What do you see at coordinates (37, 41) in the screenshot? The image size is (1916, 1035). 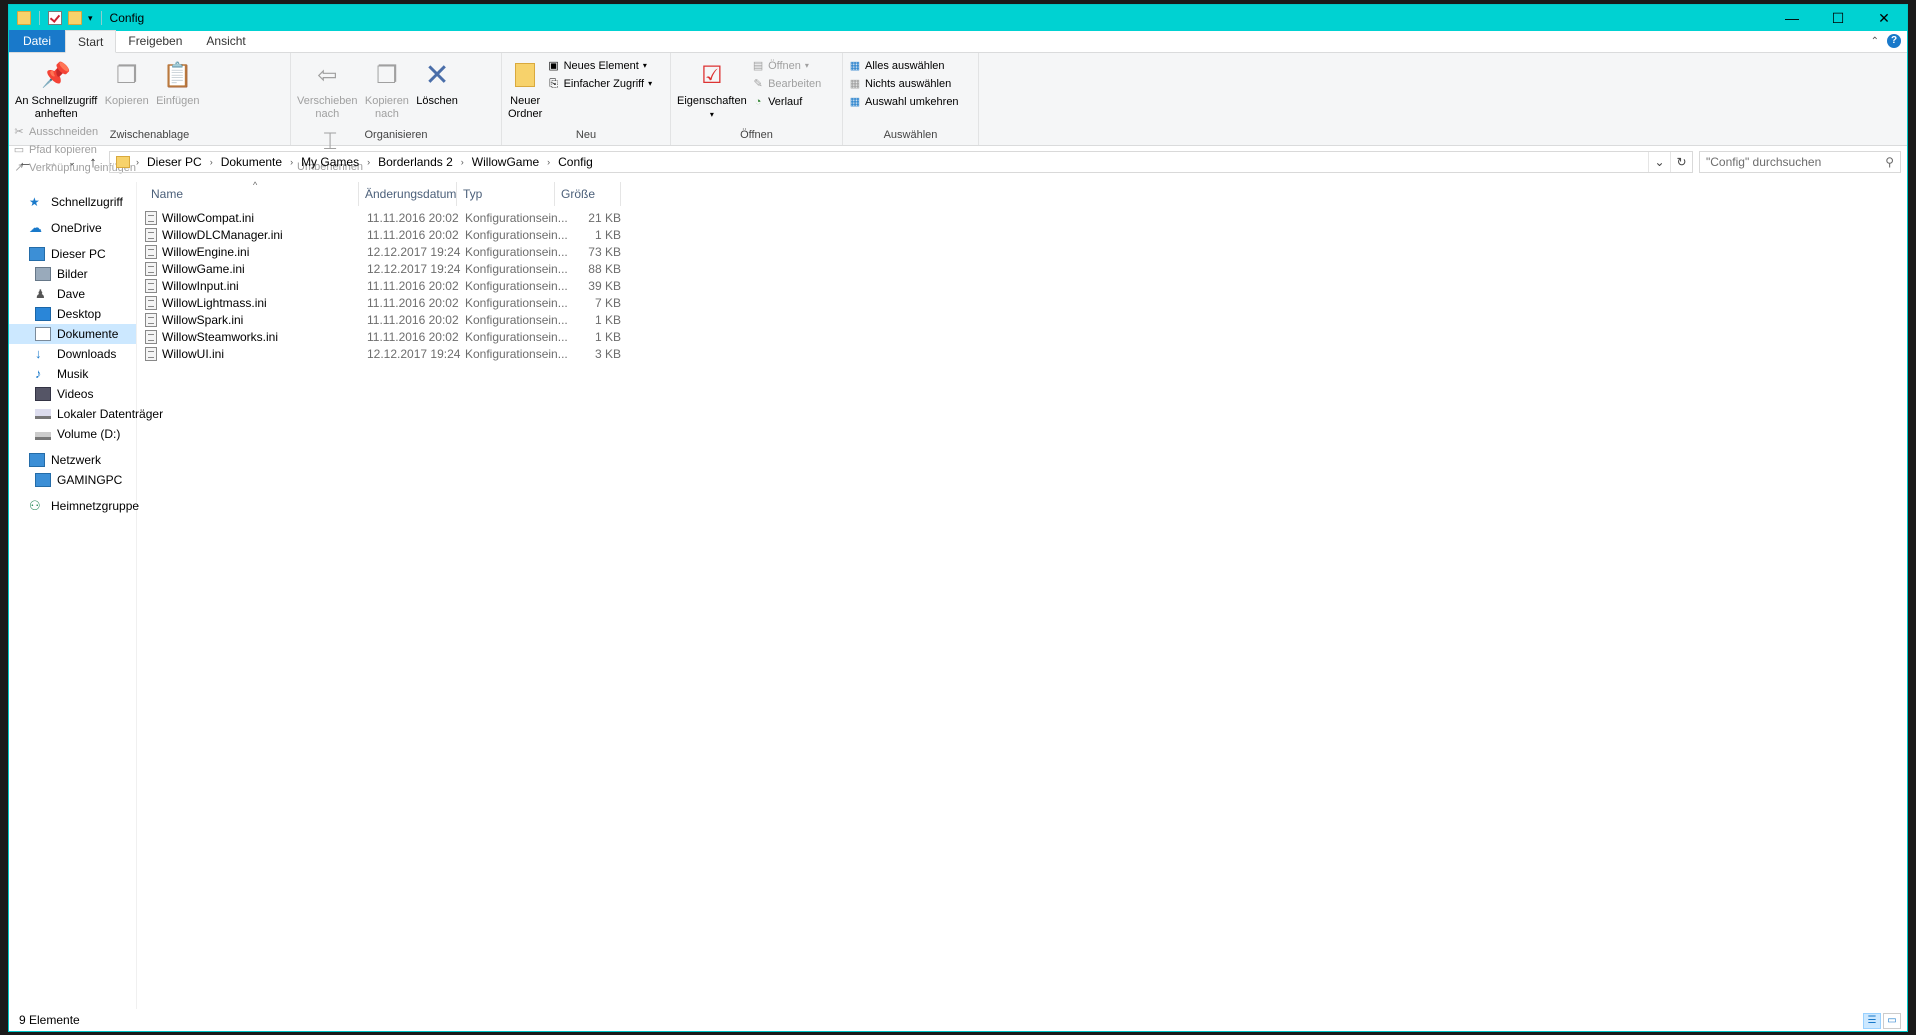 I see `tab-file: Datei` at bounding box center [37, 41].